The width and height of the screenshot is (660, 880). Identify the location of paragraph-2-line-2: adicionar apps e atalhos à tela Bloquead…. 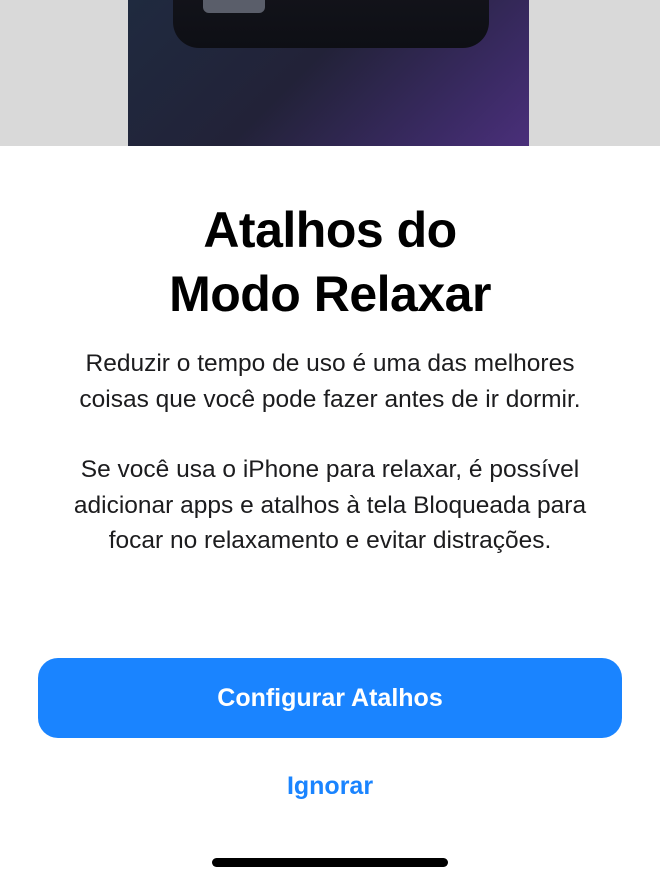
(330, 505).